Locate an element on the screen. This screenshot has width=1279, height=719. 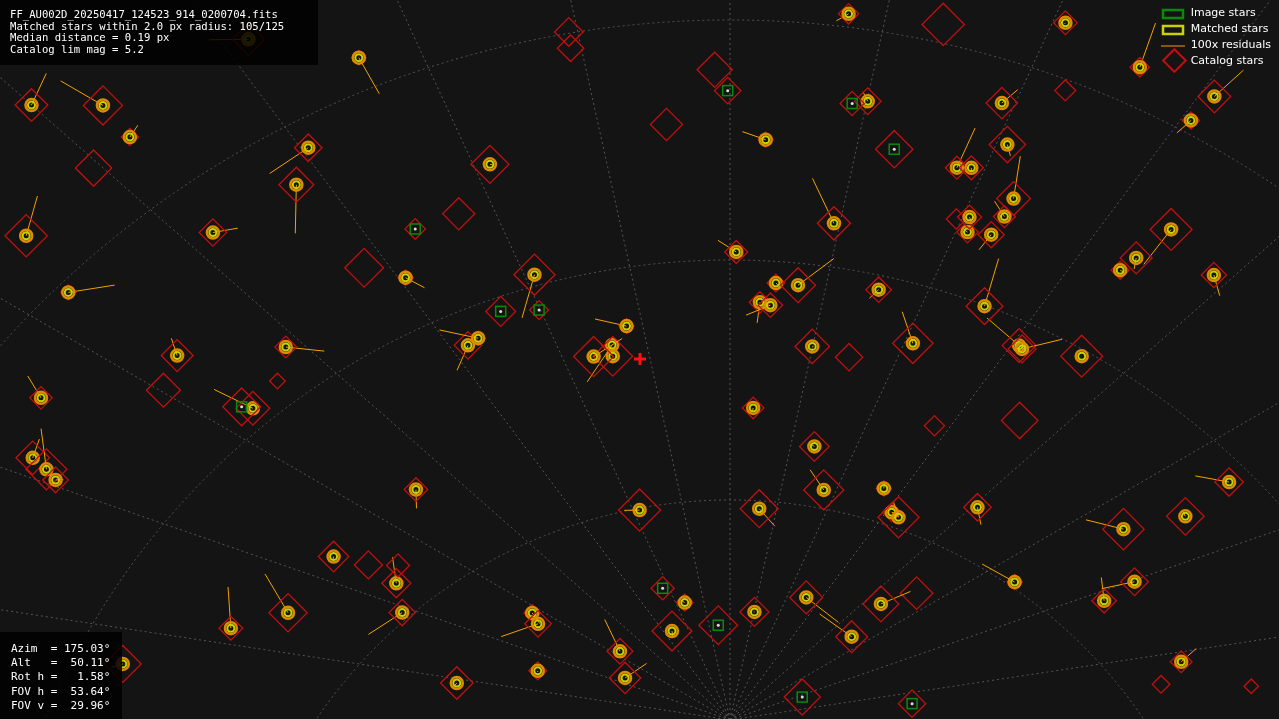
info-text: FF_AU002D_20250417_124523_914_0200704.fits is located at coordinates (144, 15).